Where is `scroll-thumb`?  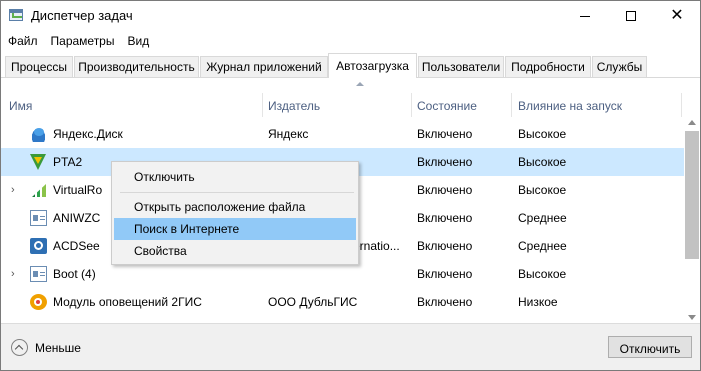
scroll-thumb is located at coordinates (692, 195).